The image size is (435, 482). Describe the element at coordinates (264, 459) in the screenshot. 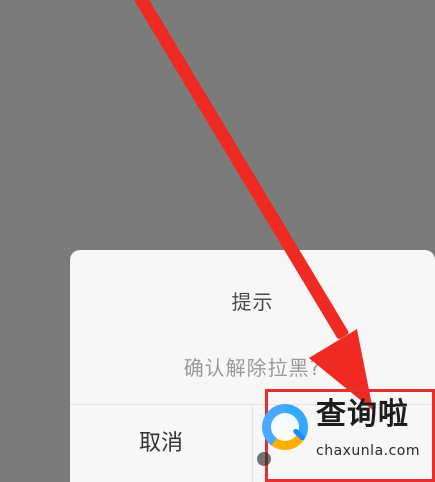

I see `confirm-button-partial` at that location.